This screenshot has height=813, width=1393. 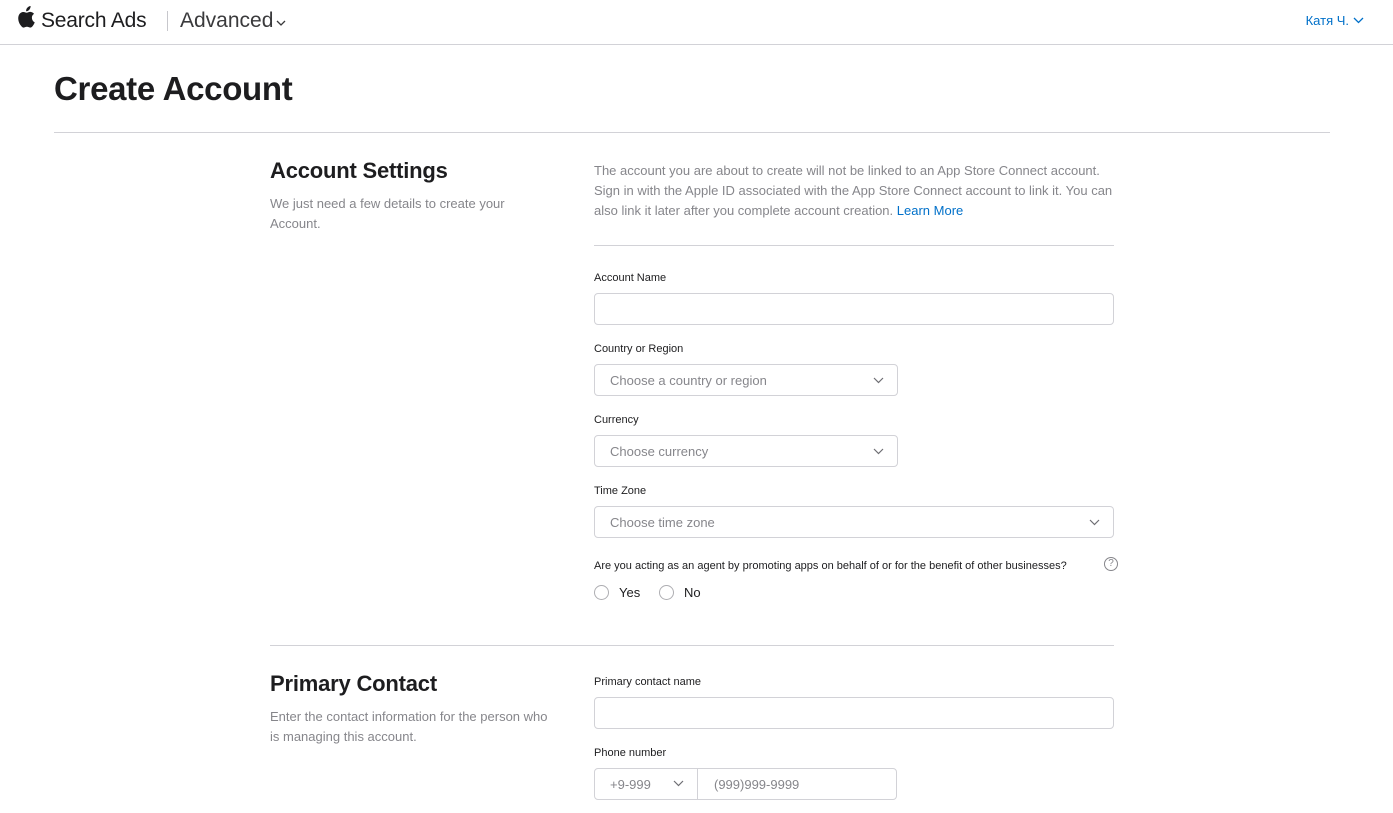 What do you see at coordinates (359, 170) in the screenshot?
I see `account-settings-title: Account Settings` at bounding box center [359, 170].